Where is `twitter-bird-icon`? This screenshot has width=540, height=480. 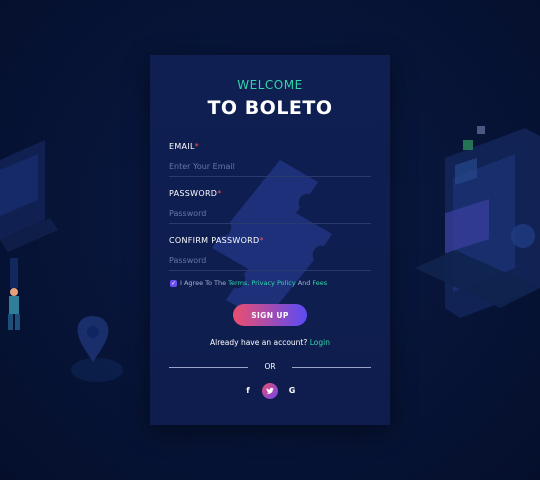
twitter-bird-icon is located at coordinates (270, 390).